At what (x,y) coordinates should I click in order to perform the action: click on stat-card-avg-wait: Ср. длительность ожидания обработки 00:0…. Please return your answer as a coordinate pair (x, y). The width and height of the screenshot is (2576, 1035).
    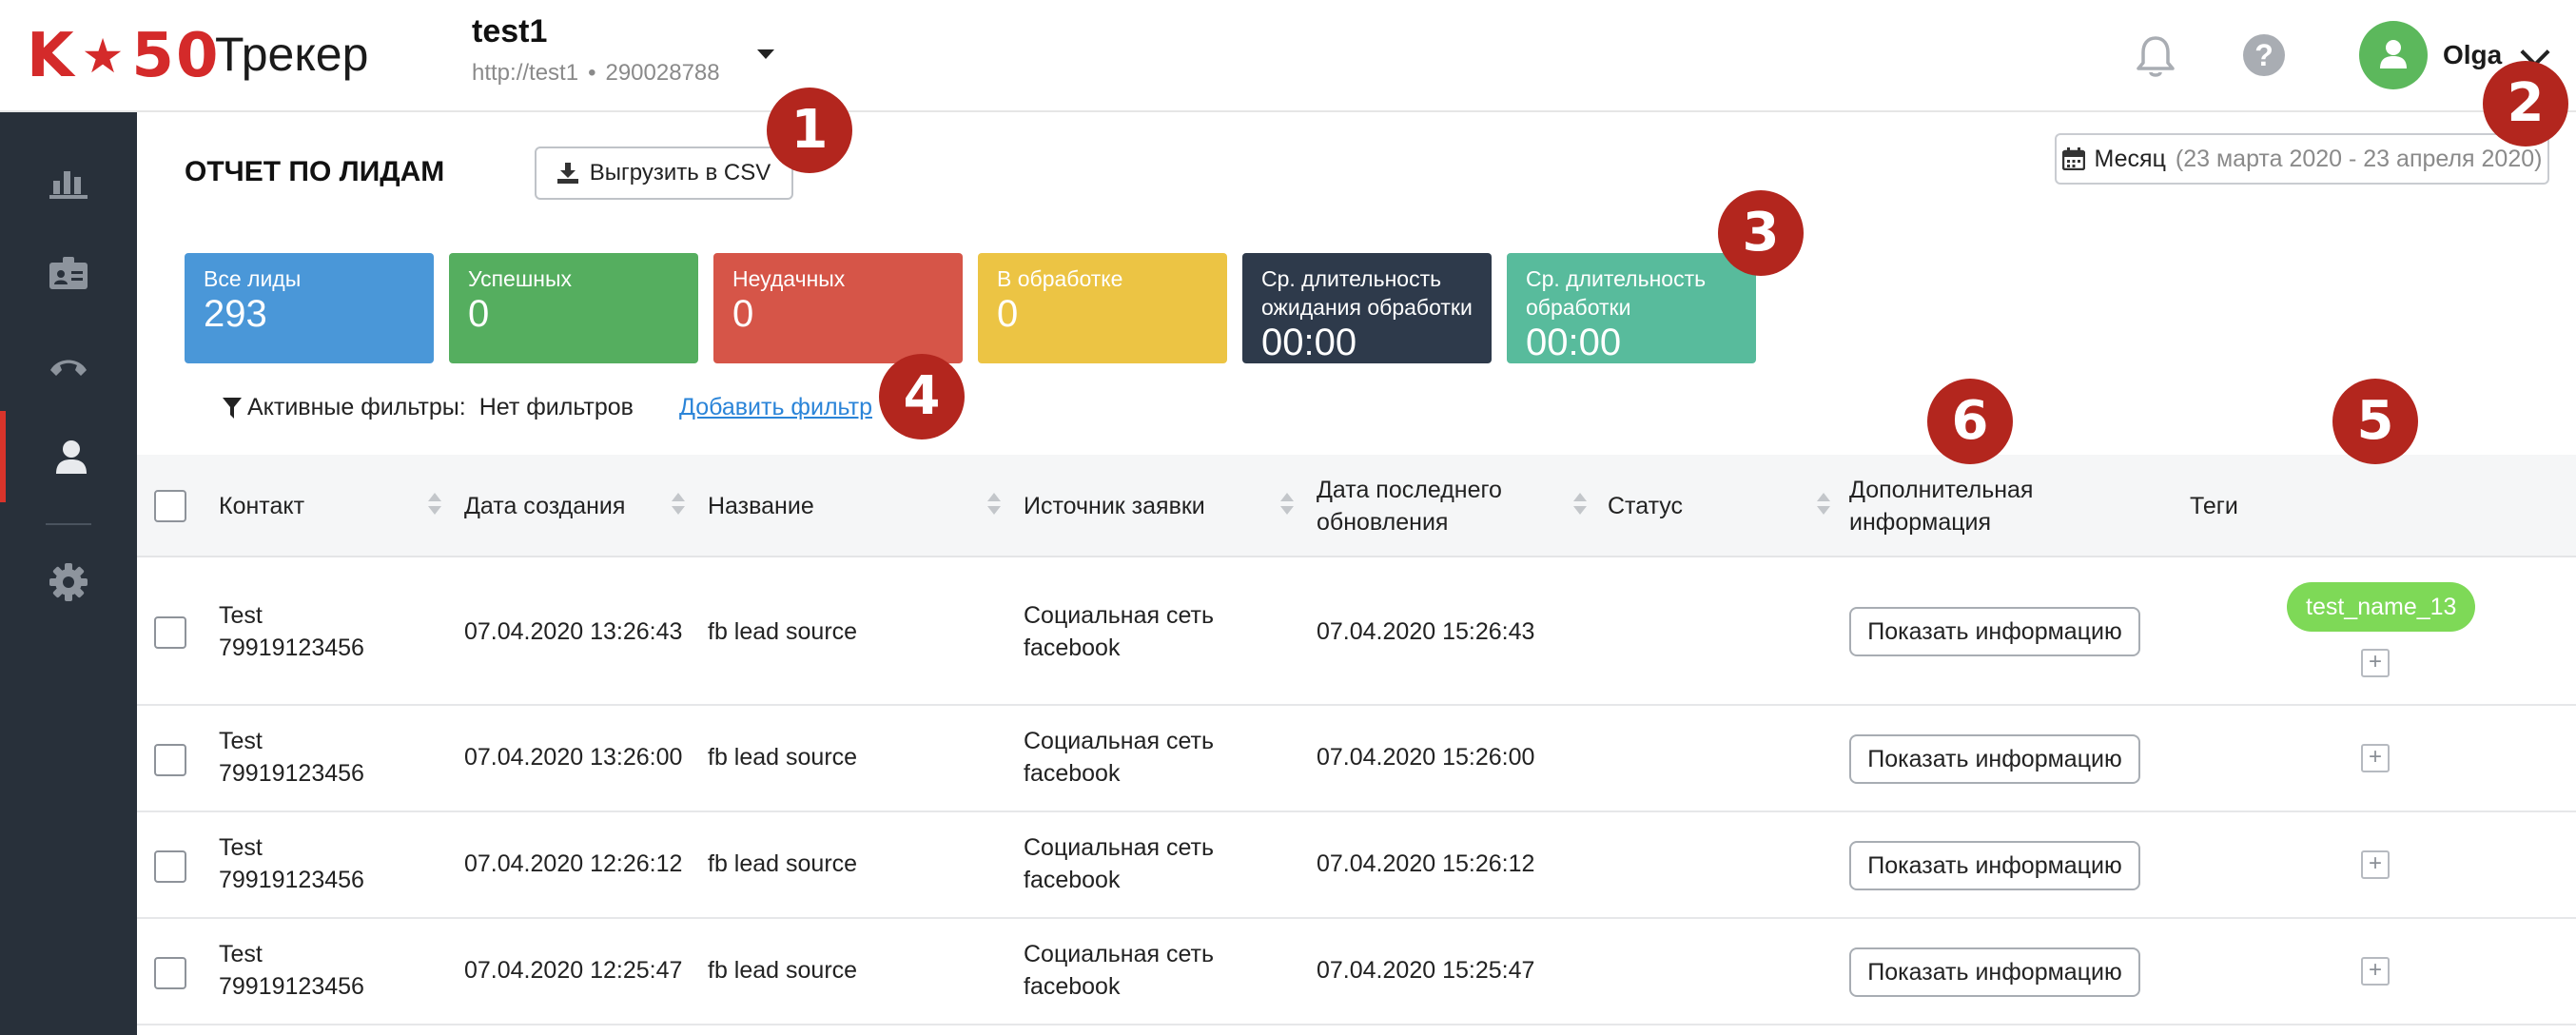
    Looking at the image, I should click on (1367, 308).